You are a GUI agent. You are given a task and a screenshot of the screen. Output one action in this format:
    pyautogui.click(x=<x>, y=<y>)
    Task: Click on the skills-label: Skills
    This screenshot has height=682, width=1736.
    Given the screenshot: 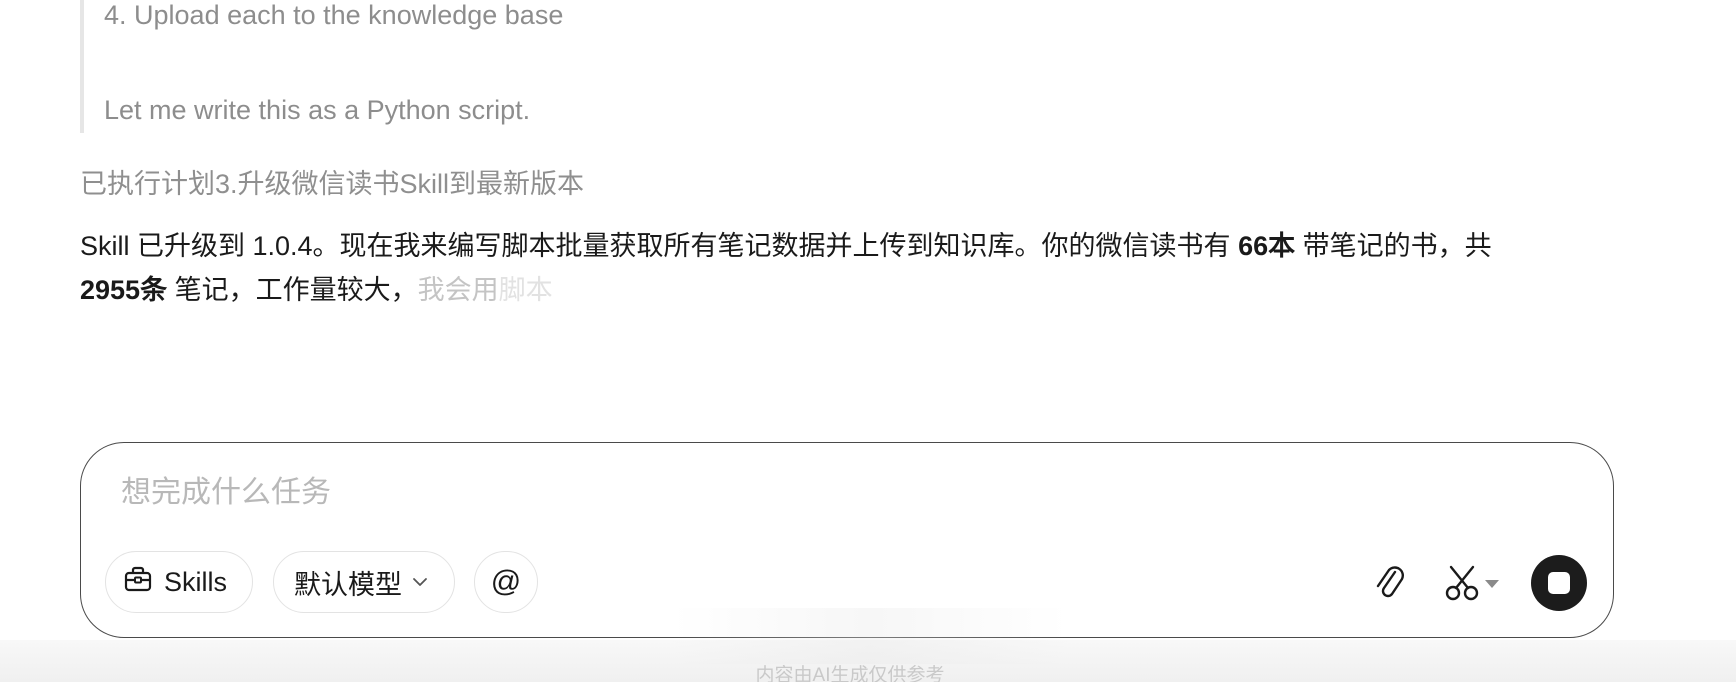 What is the action you would take?
    pyautogui.click(x=196, y=581)
    